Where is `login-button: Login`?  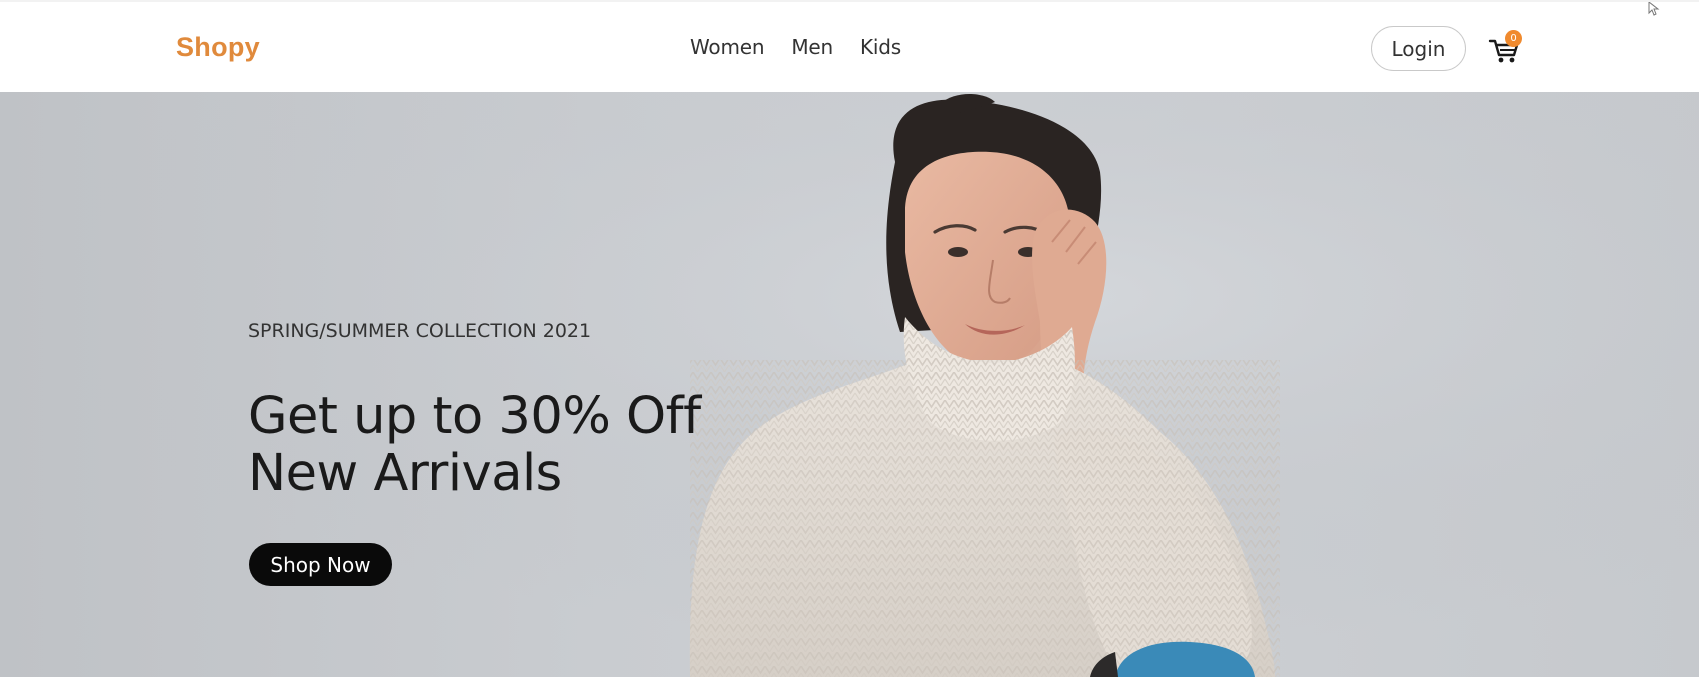
login-button: Login is located at coordinates (1418, 48).